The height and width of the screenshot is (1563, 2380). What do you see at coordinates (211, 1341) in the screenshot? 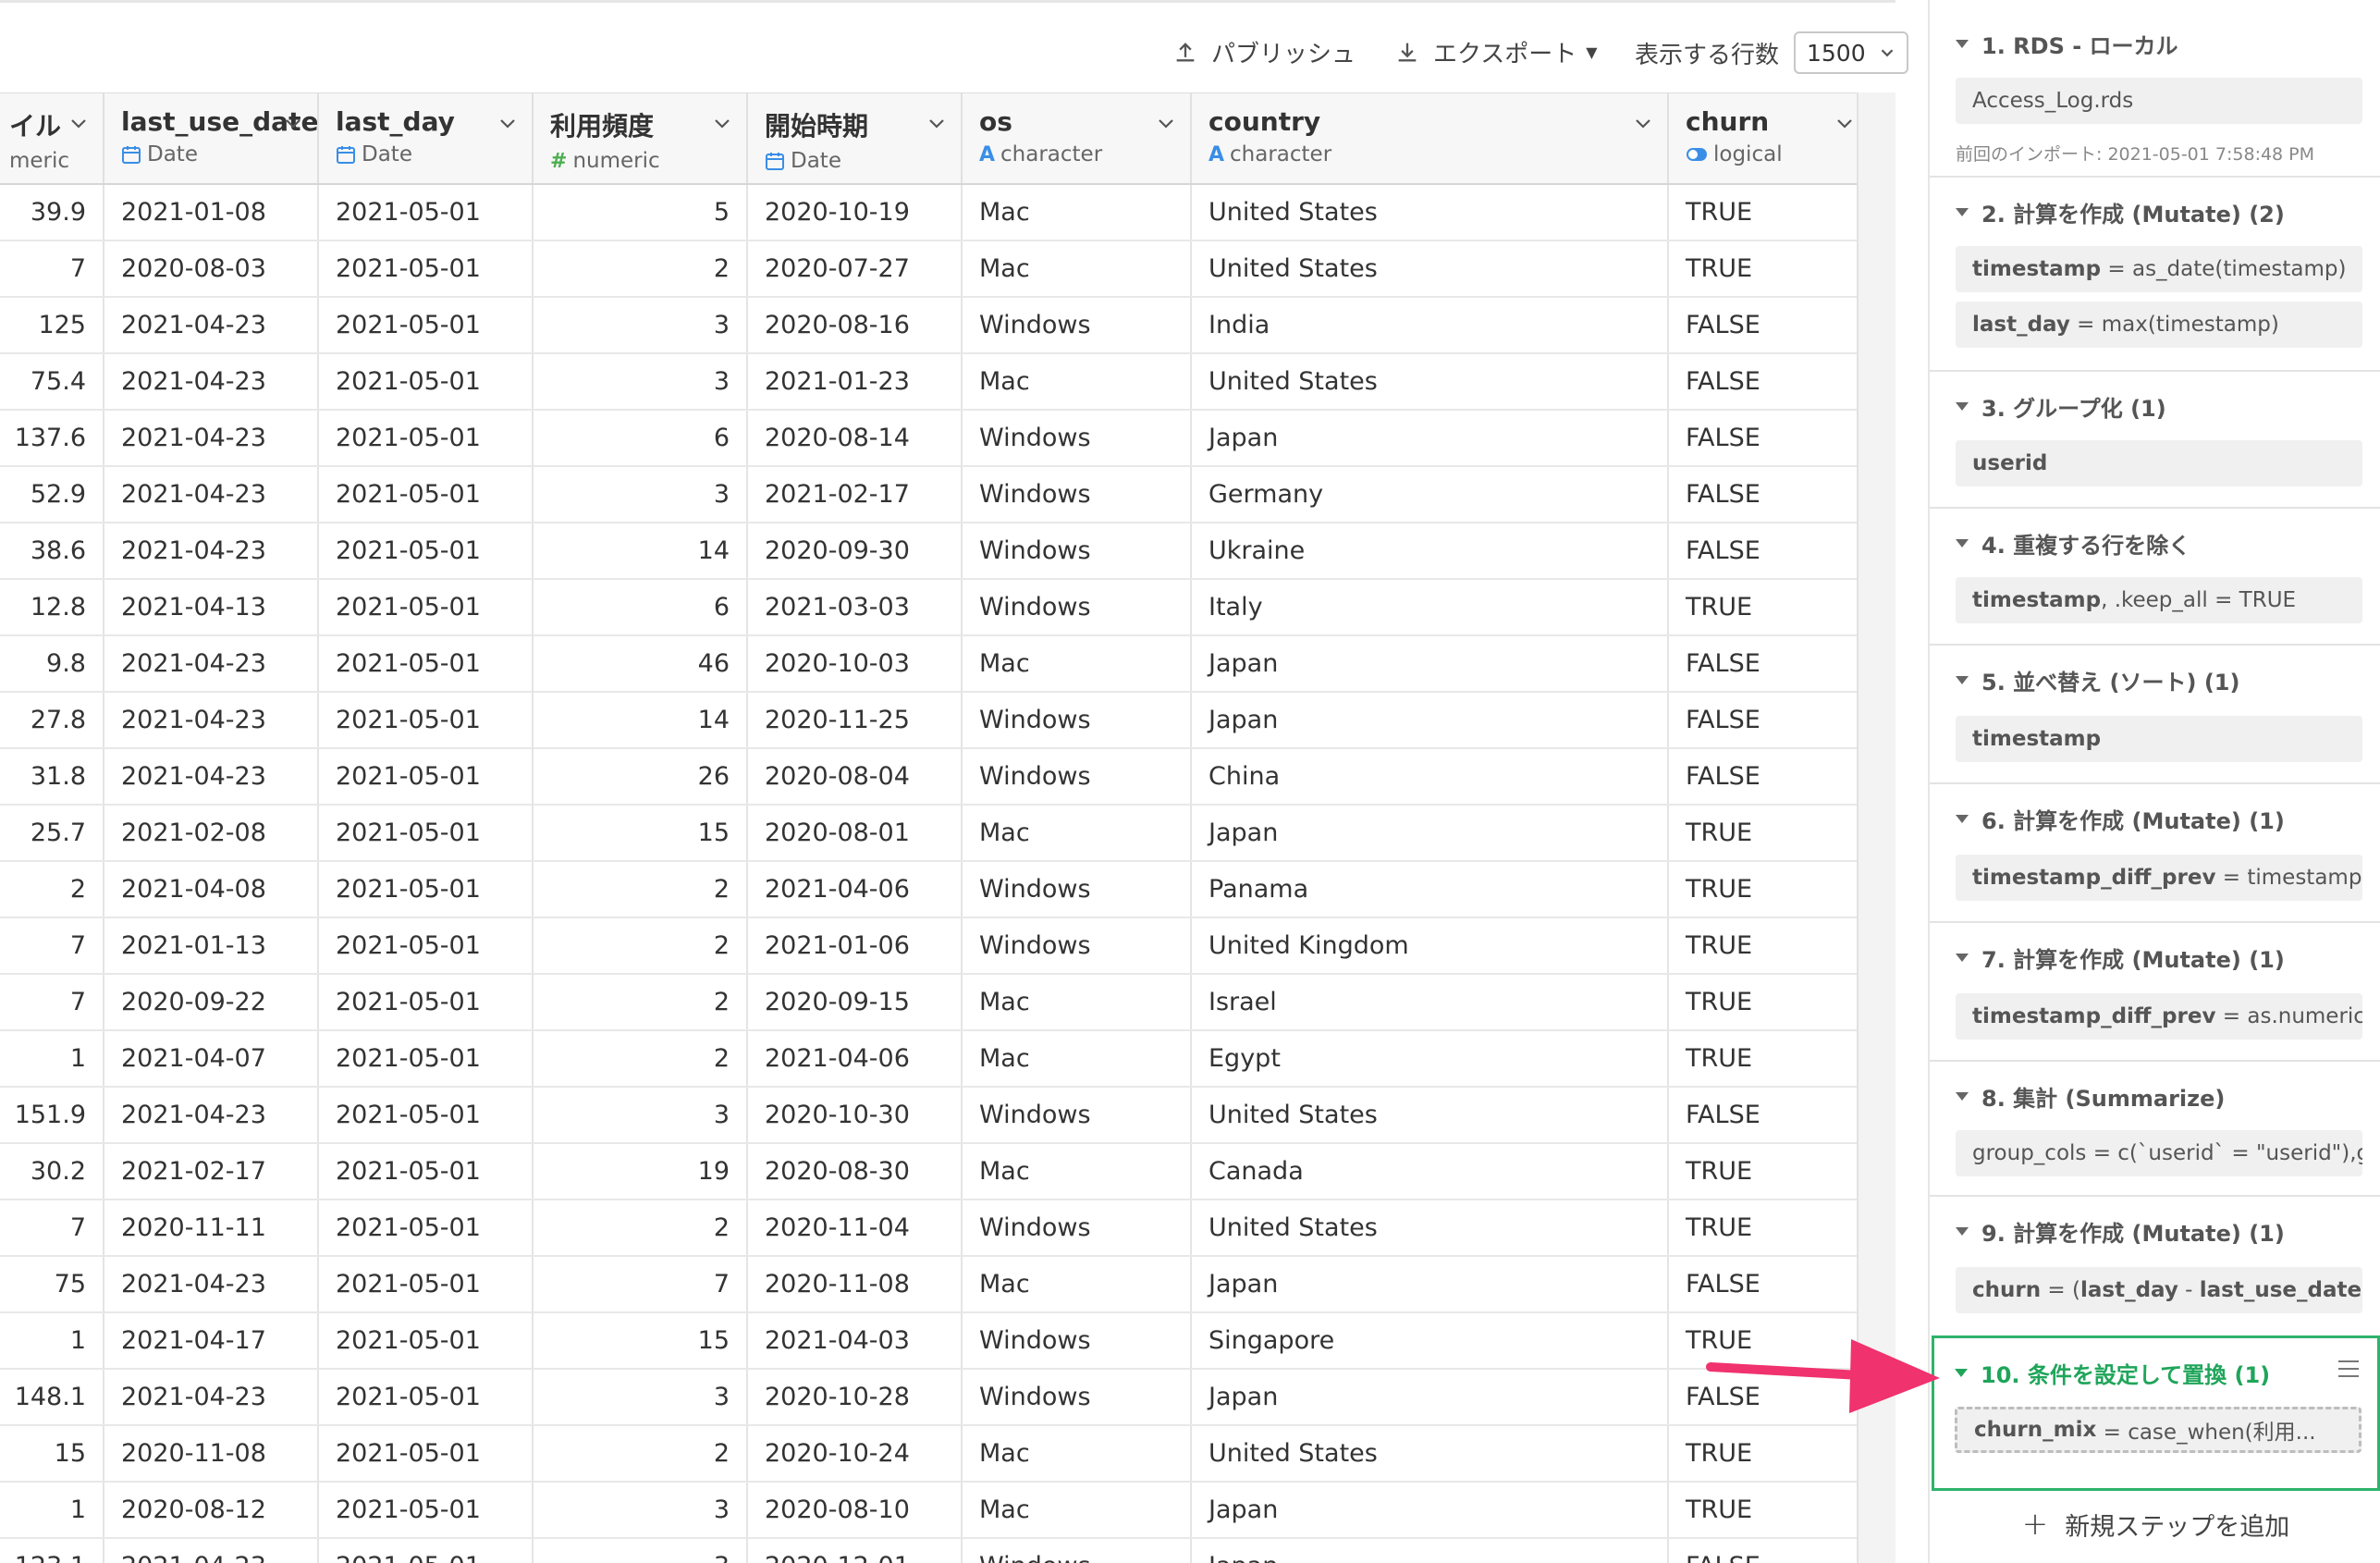
I see `table-cell: 2021-04-17` at bounding box center [211, 1341].